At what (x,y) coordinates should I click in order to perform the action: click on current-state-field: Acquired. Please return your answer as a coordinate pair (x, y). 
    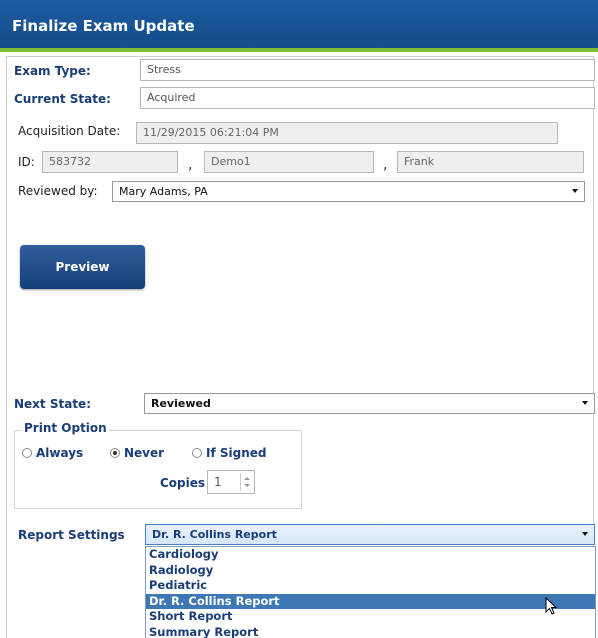
    Looking at the image, I should click on (367, 98).